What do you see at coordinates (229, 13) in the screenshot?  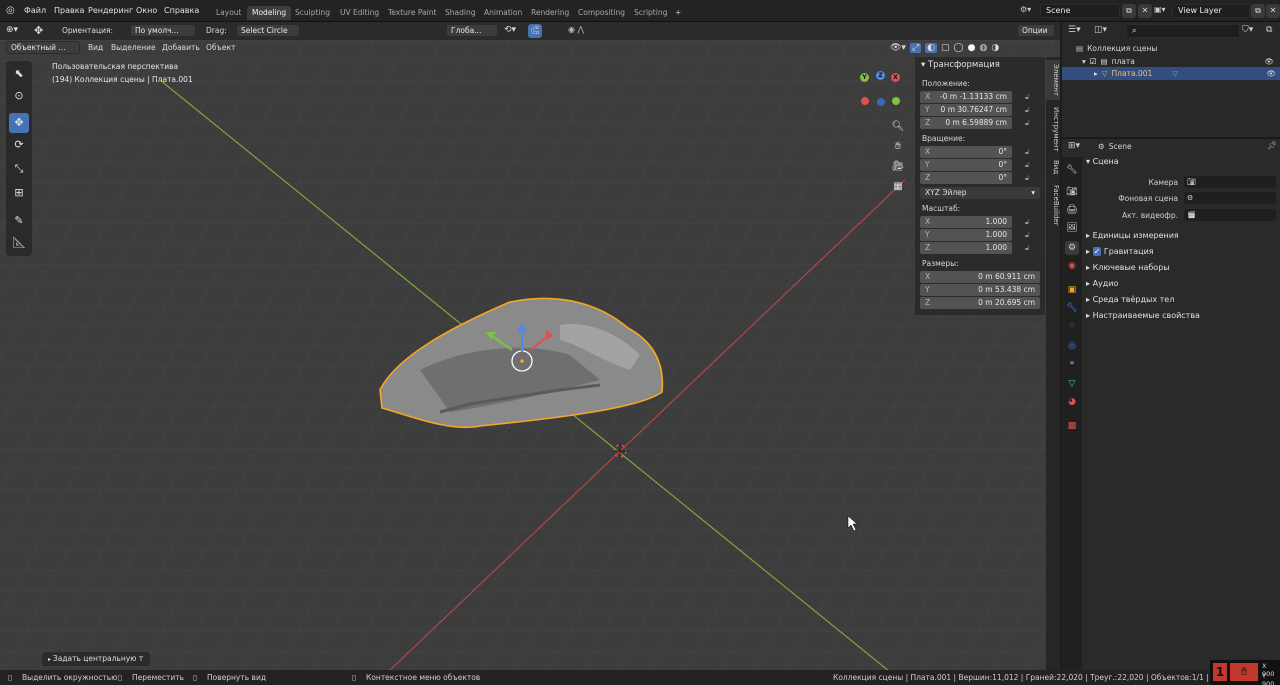 I see `tab-layout: Layout` at bounding box center [229, 13].